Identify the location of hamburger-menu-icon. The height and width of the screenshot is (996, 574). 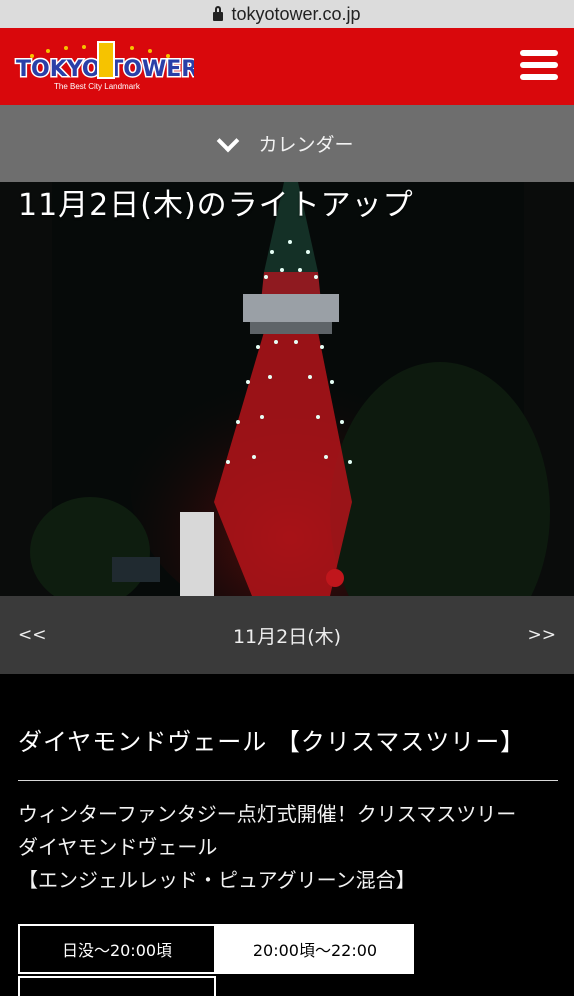
(539, 67).